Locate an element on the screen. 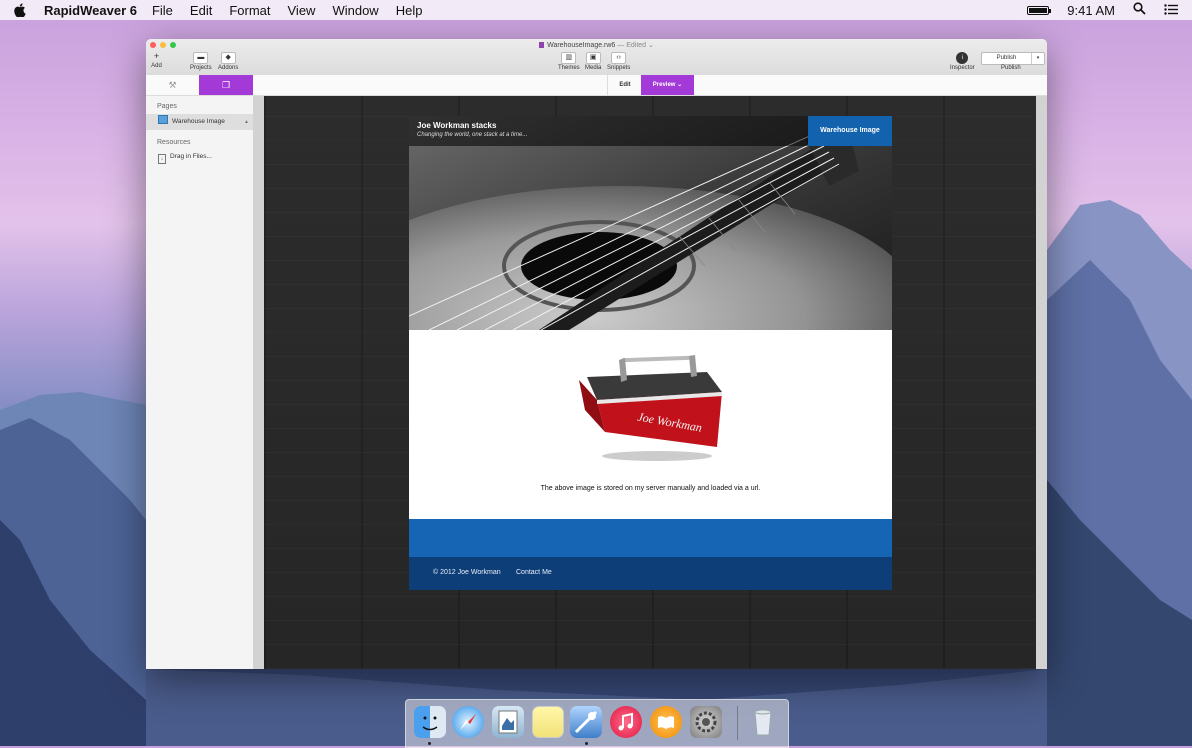 This screenshot has height=748, width=1192. toolbox-image: Joe Workman is located at coordinates (650, 408).